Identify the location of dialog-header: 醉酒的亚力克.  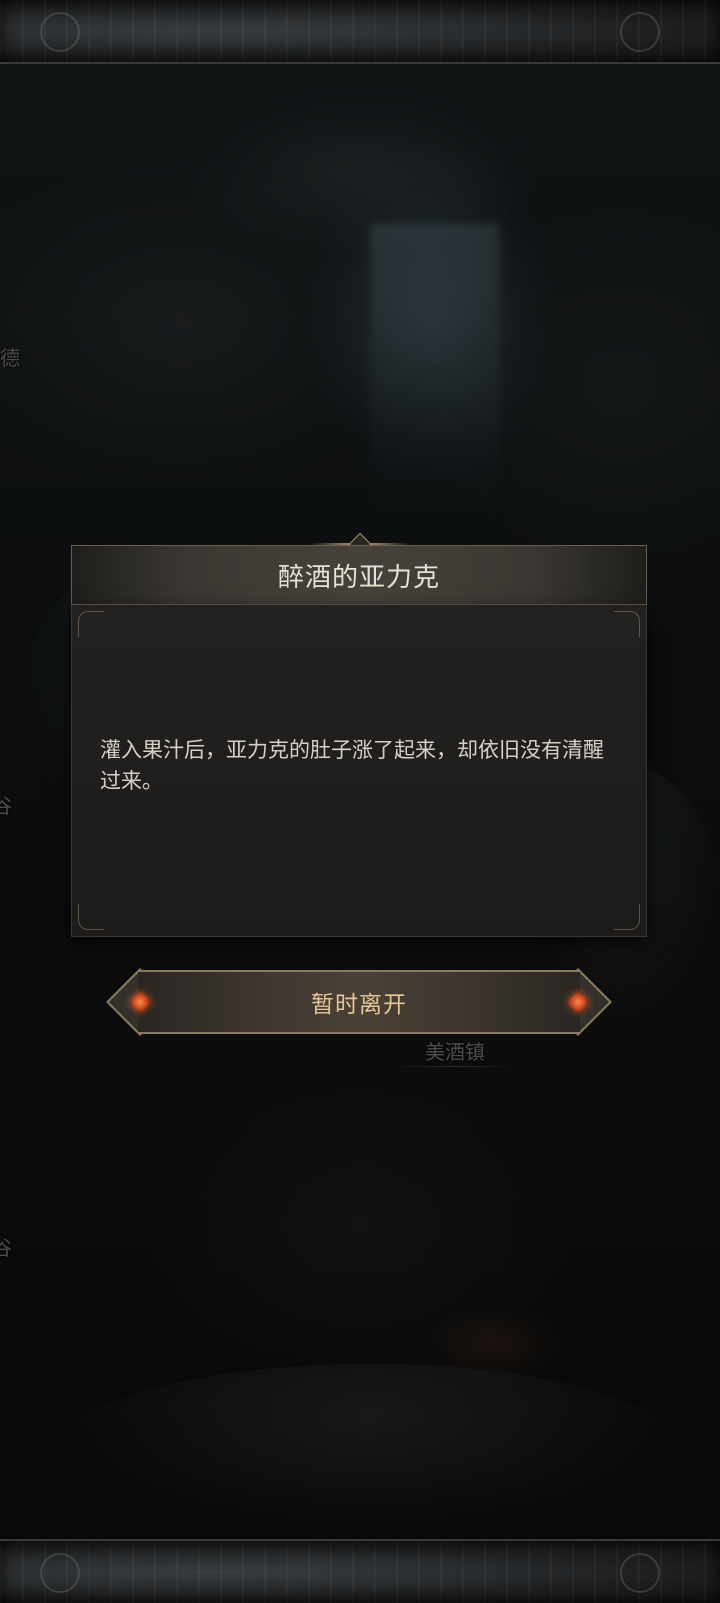
(359, 575).